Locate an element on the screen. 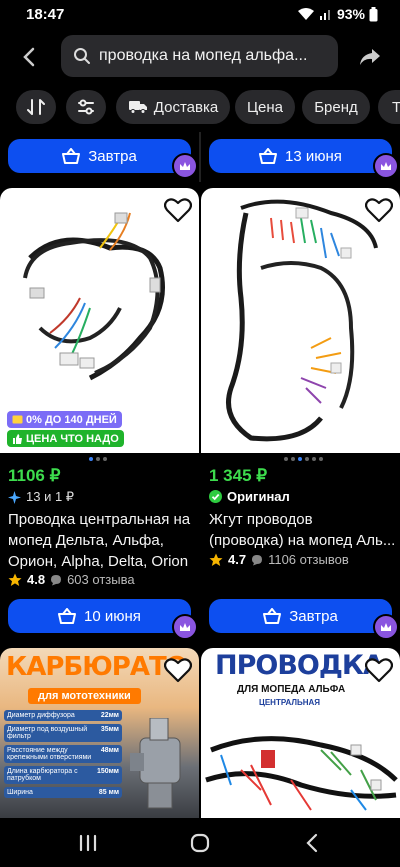  filter-brand: Бренд is located at coordinates (336, 107).